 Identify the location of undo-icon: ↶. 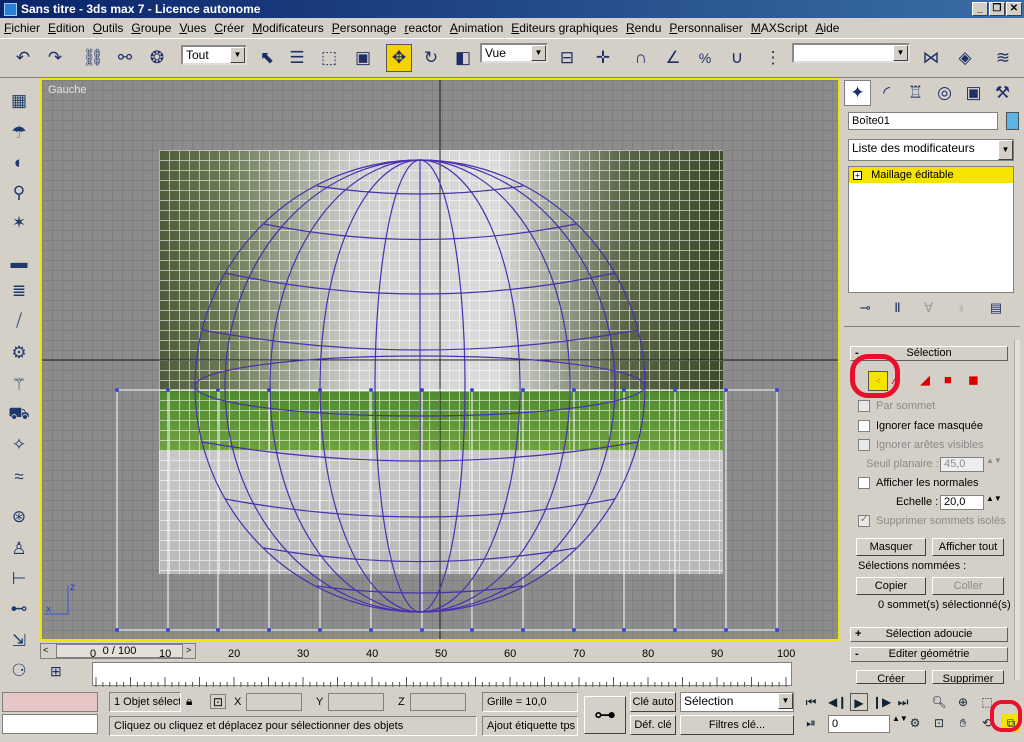
(23, 58).